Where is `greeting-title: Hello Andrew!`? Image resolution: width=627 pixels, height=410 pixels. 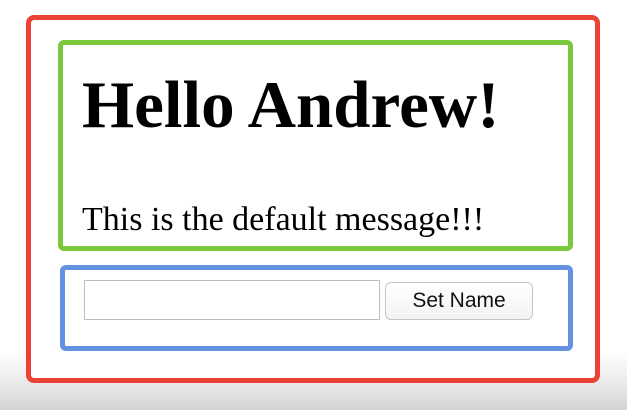
greeting-title: Hello Andrew! is located at coordinates (291, 105).